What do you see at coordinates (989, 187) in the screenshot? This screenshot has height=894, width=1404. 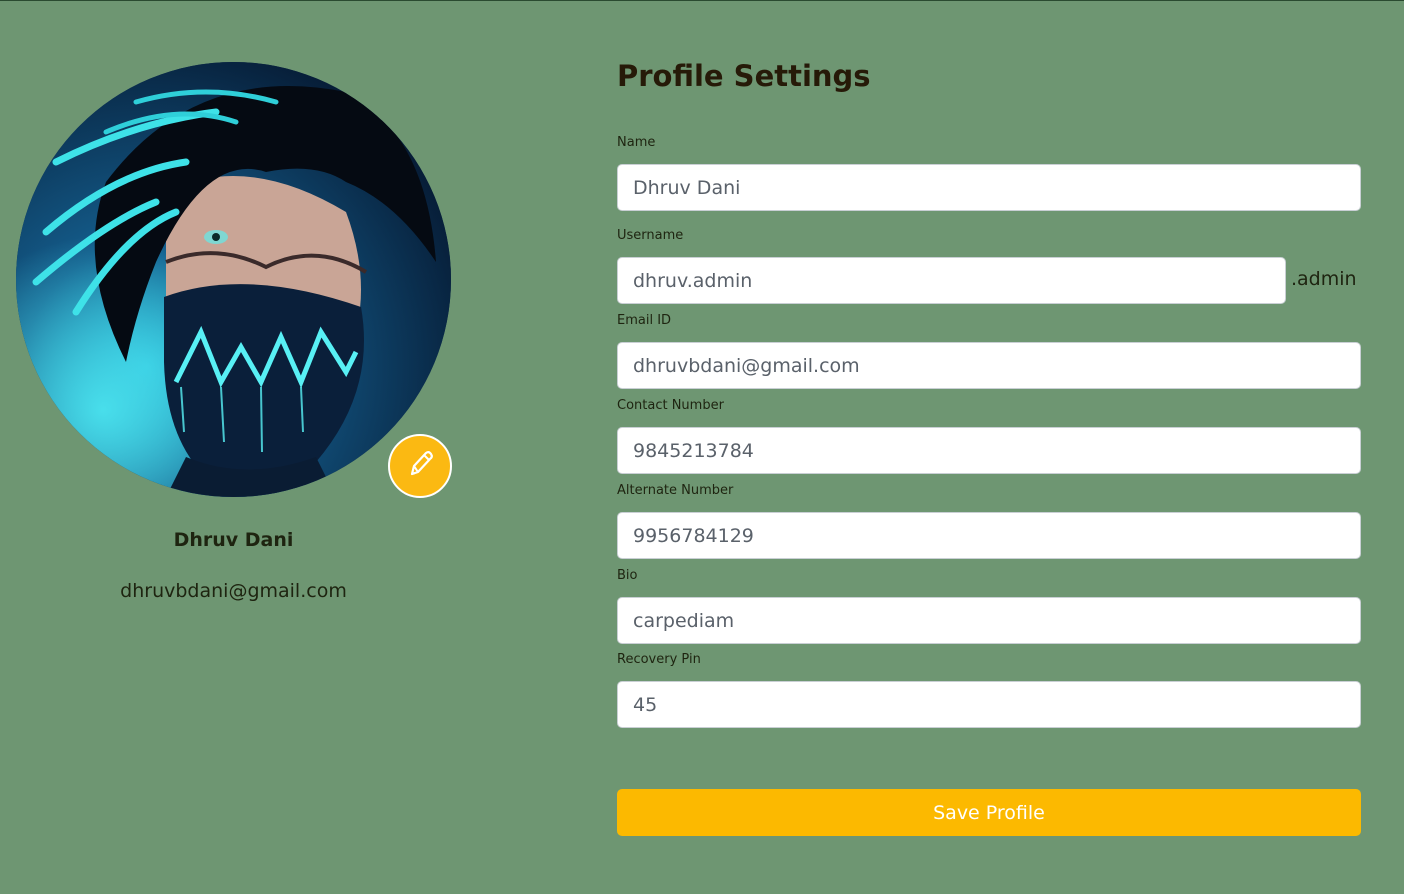 I see `name-field` at bounding box center [989, 187].